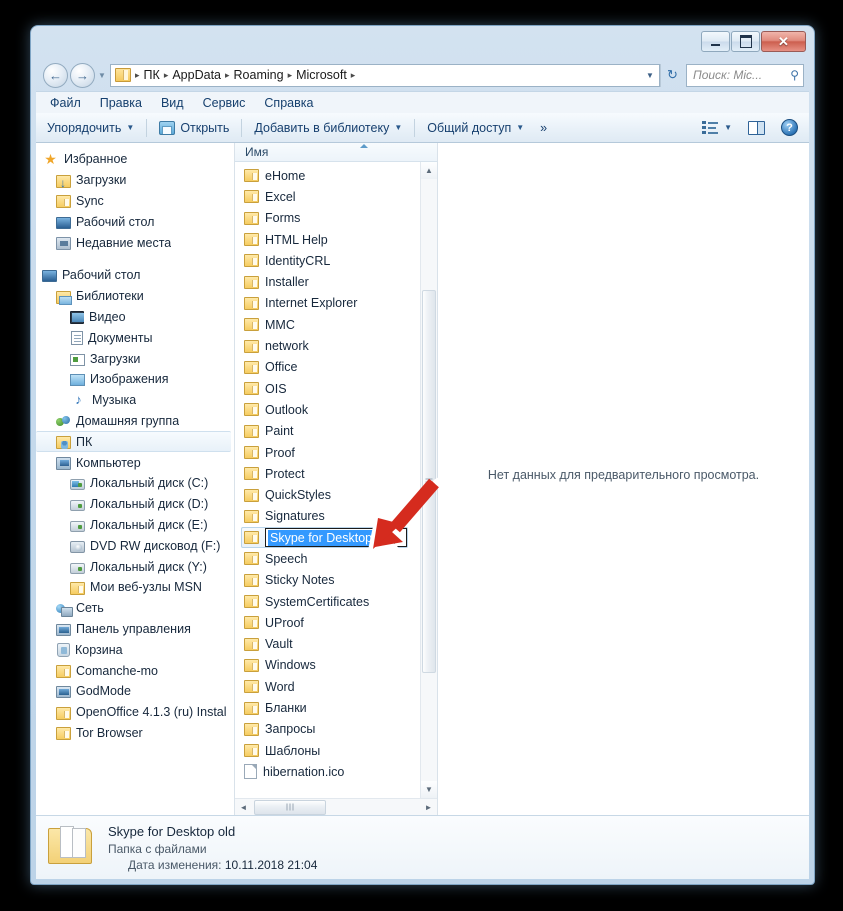 This screenshot has height=911, width=843. What do you see at coordinates (135, 400) in the screenshot?
I see `sidebar-item-music: ♪ Музыка` at bounding box center [135, 400].